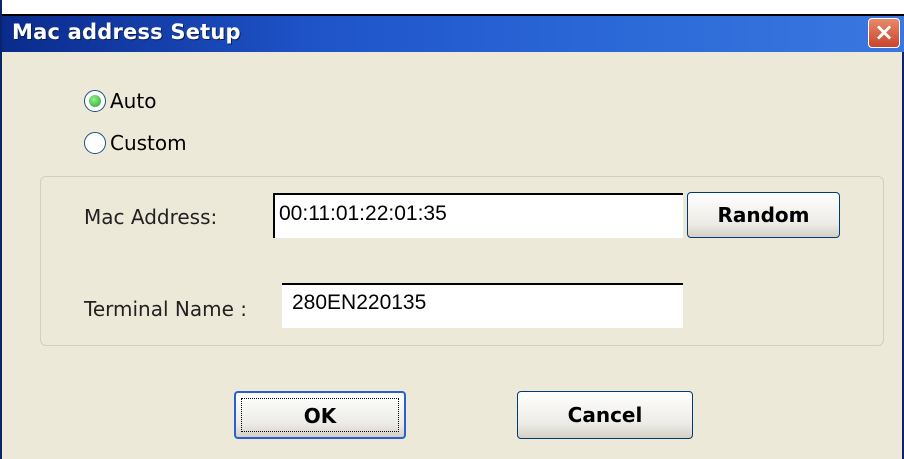 The height and width of the screenshot is (459, 904). I want to click on ok-button: OK, so click(320, 415).